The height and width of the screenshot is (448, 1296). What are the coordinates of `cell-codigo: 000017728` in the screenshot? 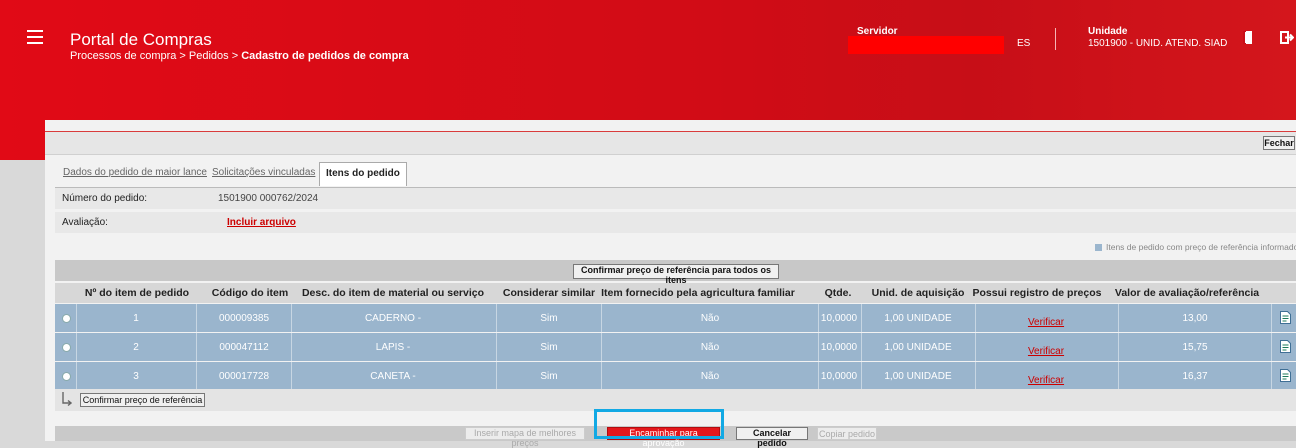 It's located at (244, 376).